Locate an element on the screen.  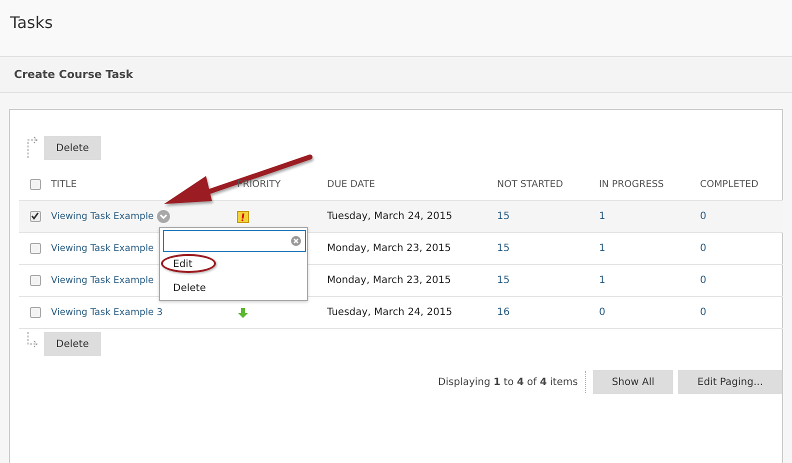
column-header: PRIORITY is located at coordinates (259, 184).